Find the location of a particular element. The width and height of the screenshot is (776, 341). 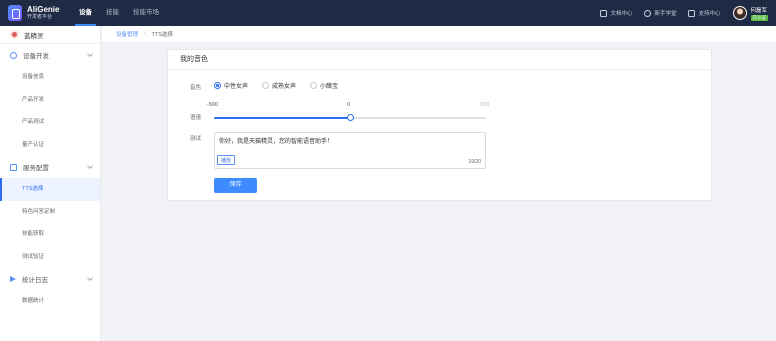

product-icon is located at coordinates (14, 34).